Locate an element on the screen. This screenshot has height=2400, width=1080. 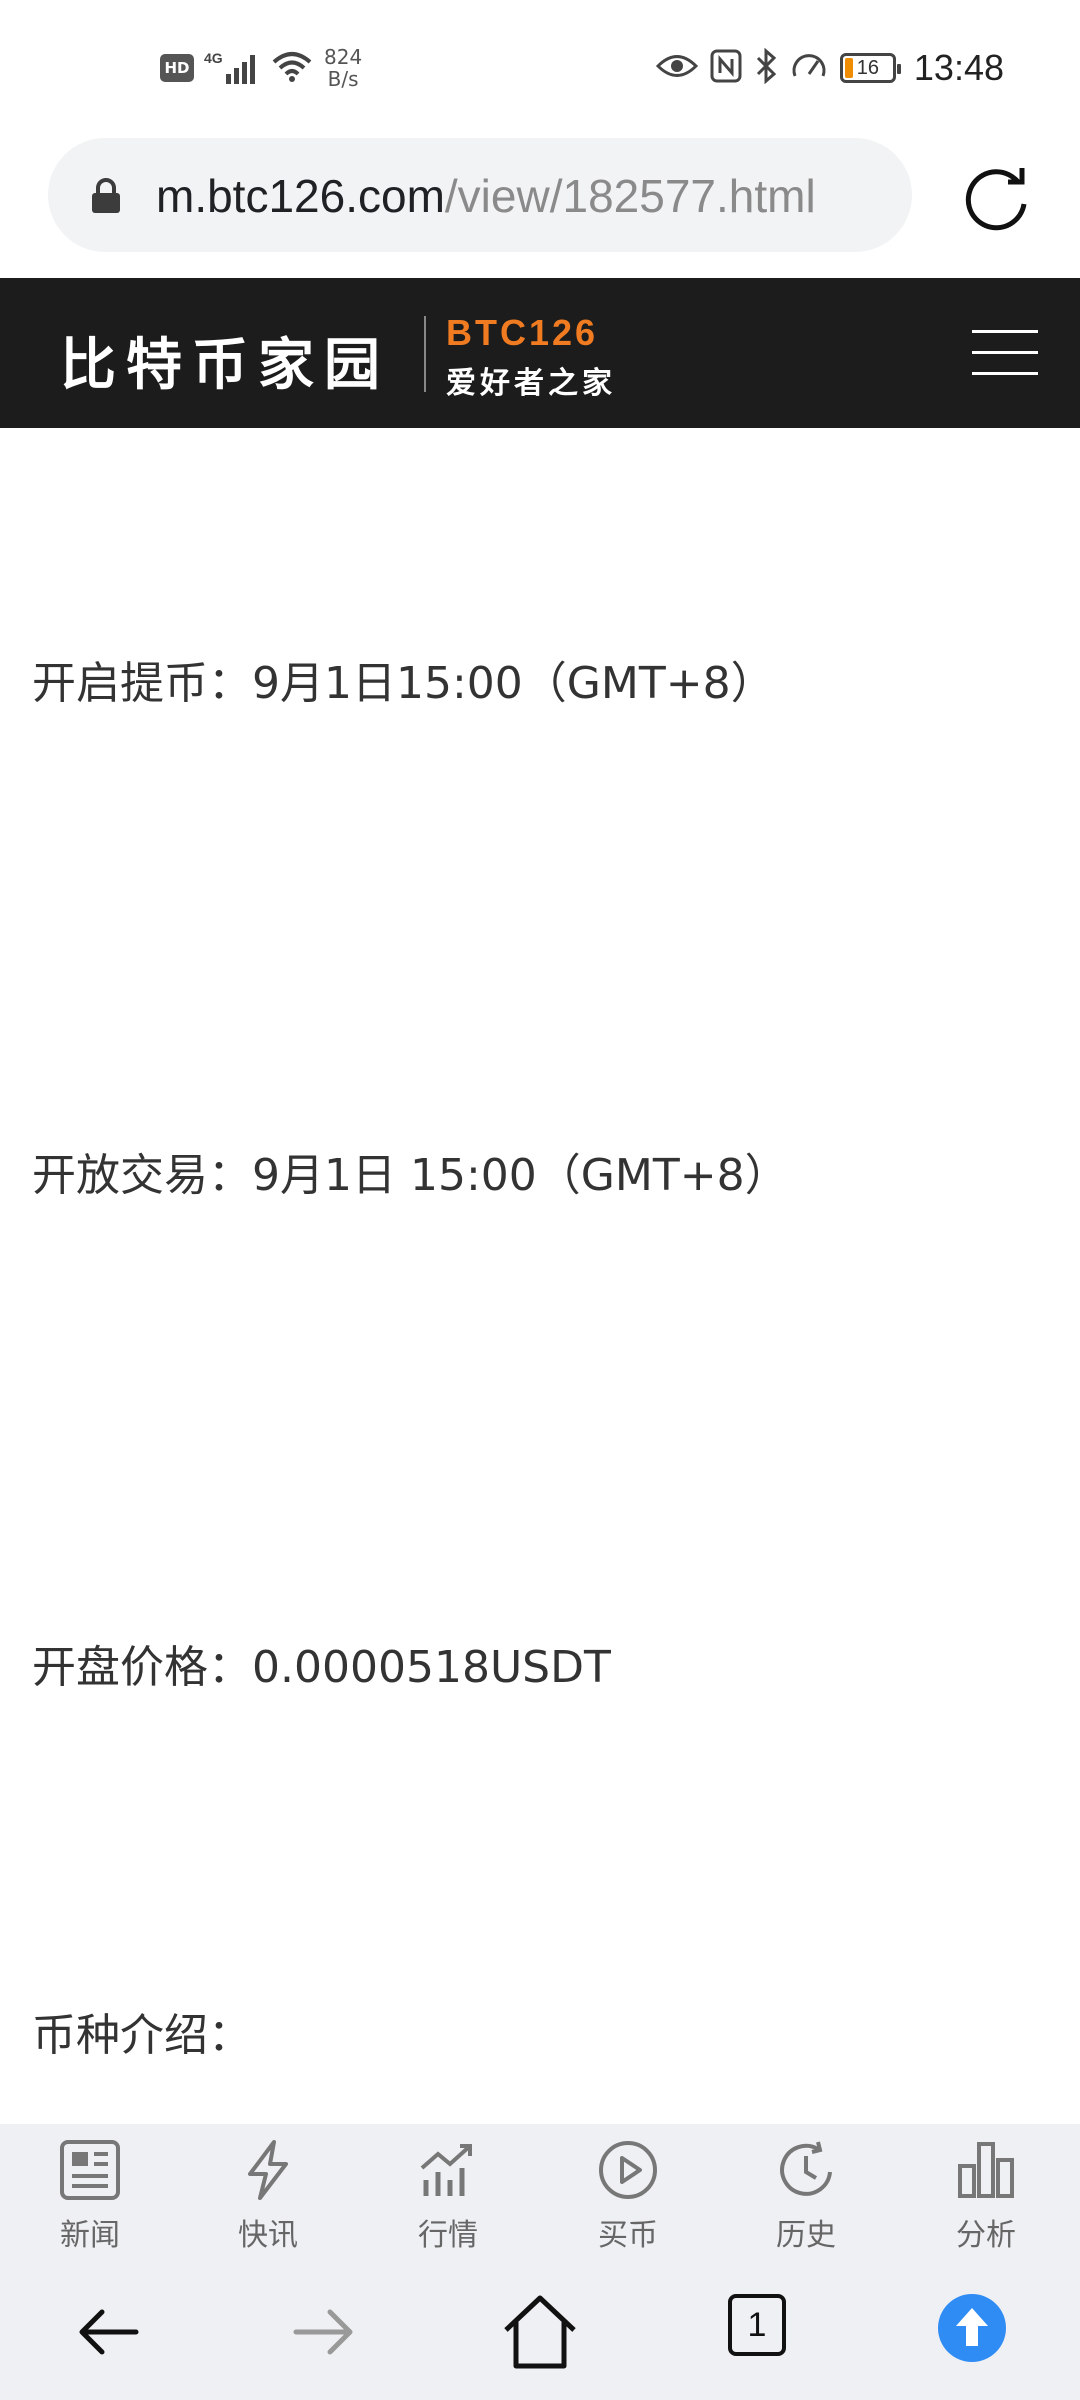
scroll-top-arrow-icon is located at coordinates (972, 2328).